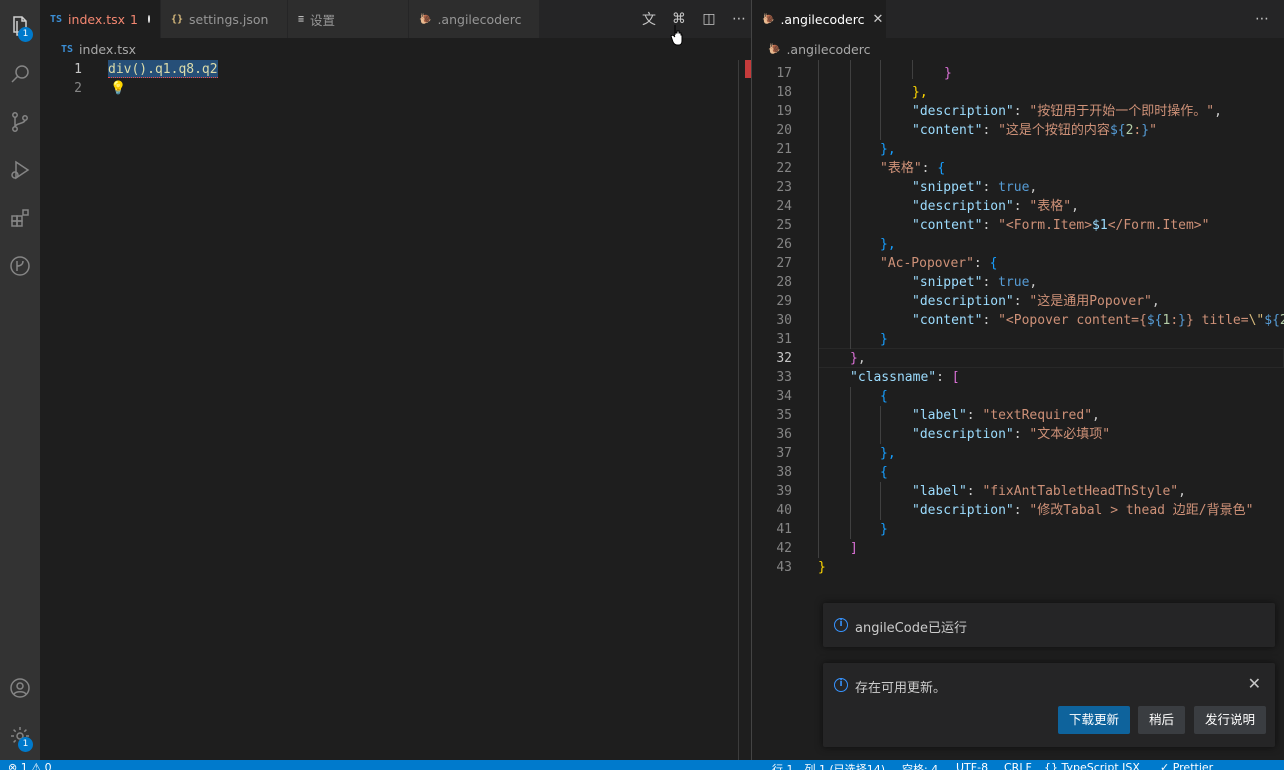  I want to click on json-icon: {}, so click(177, 19).